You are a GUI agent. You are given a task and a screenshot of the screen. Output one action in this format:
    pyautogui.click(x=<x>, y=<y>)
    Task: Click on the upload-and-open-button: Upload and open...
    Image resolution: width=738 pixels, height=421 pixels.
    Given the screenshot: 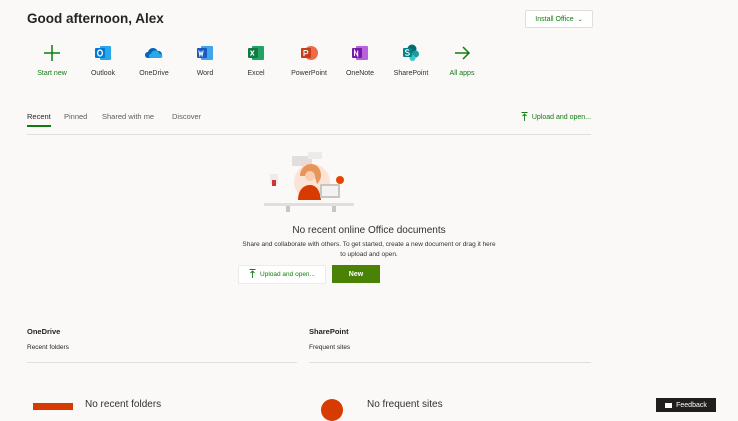 What is the action you would take?
    pyautogui.click(x=282, y=274)
    